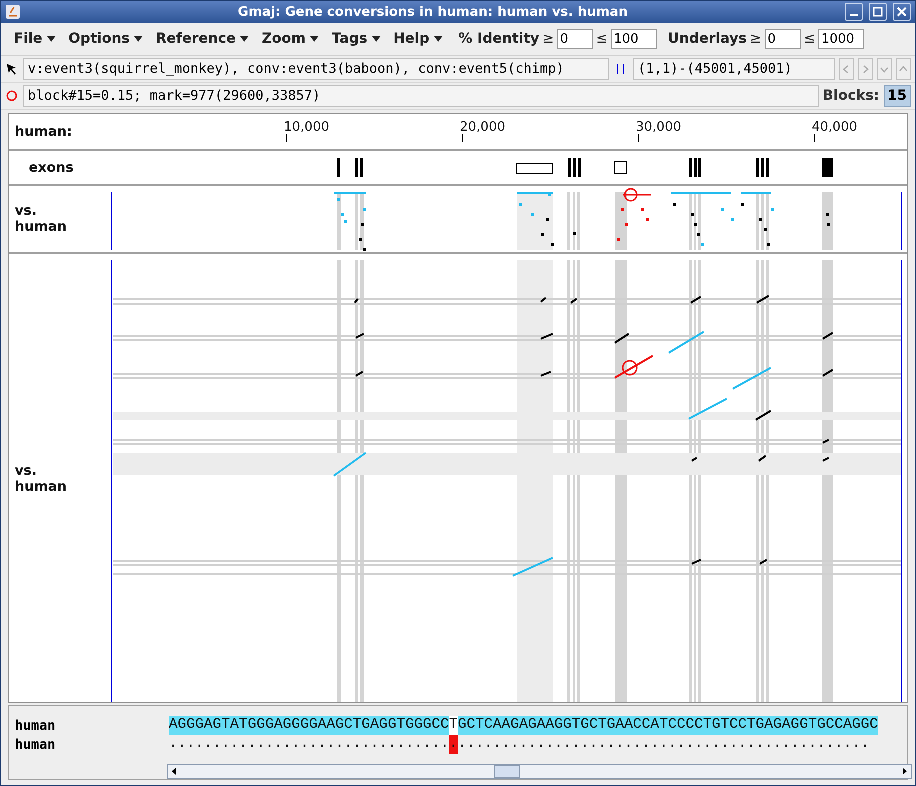 The height and width of the screenshot is (786, 916). Describe the element at coordinates (35, 39) in the screenshot. I see `menu-item: File` at that location.